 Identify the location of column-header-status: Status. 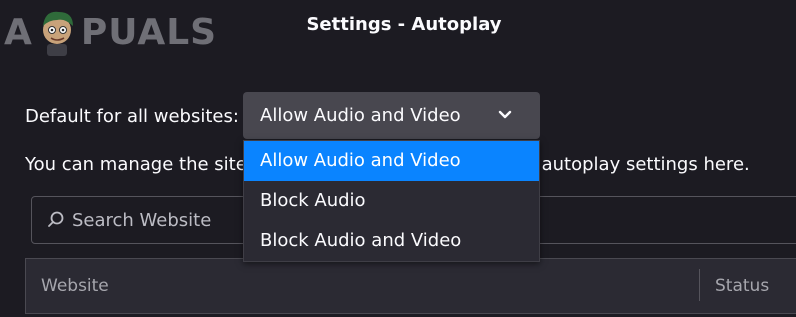
(742, 286).